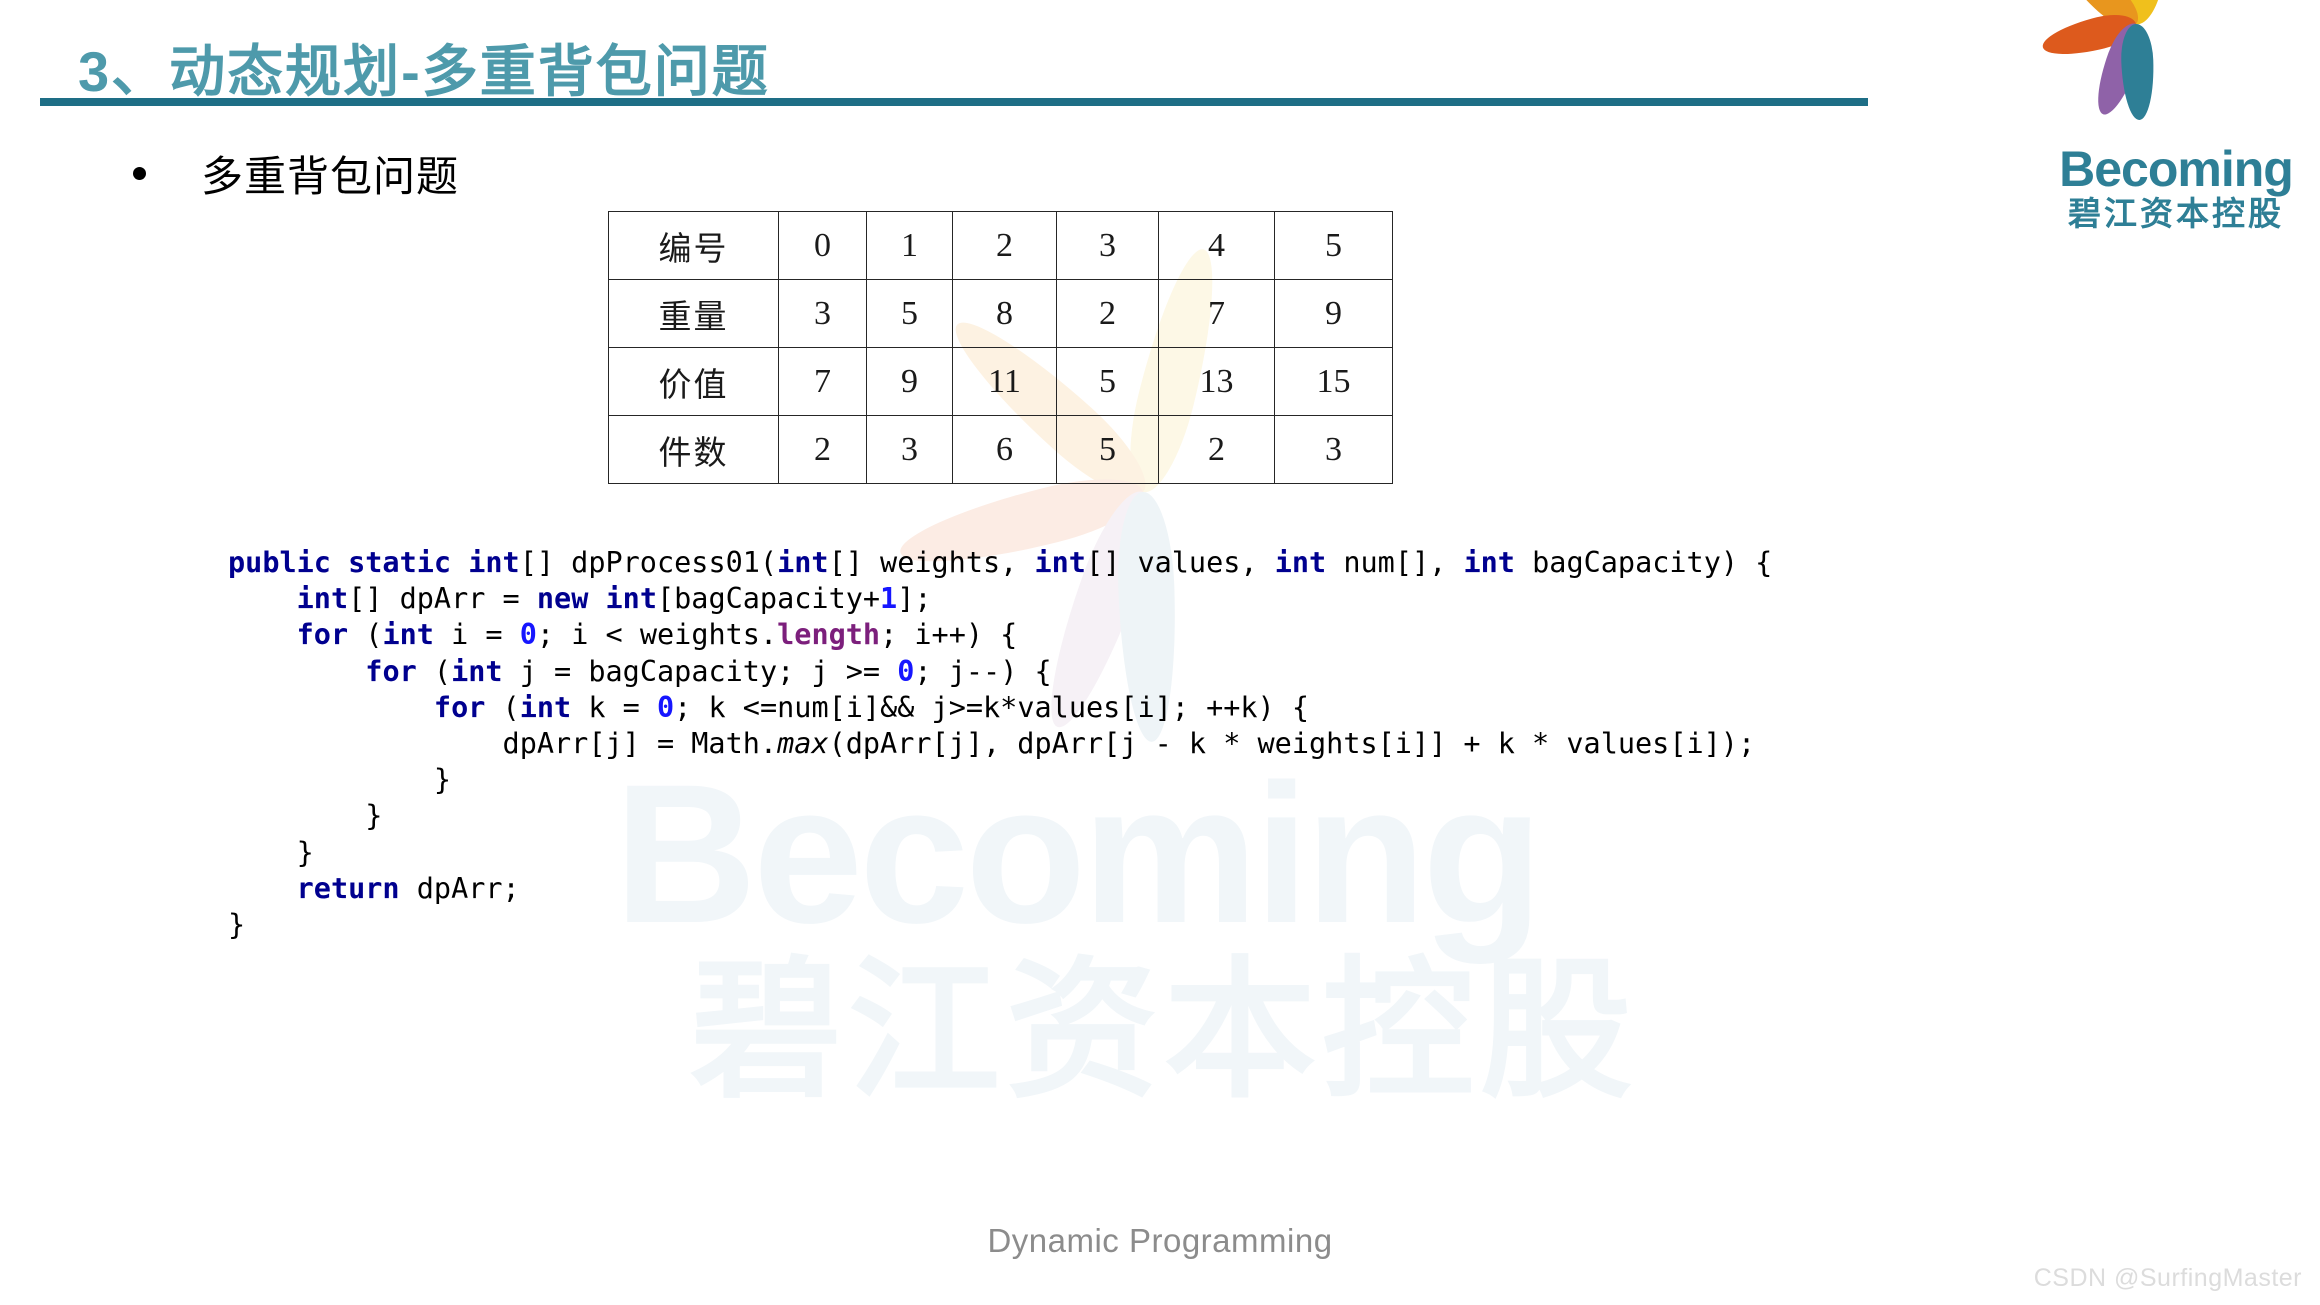 The height and width of the screenshot is (1305, 2320). I want to click on row-header-label: 价值, so click(693, 381).